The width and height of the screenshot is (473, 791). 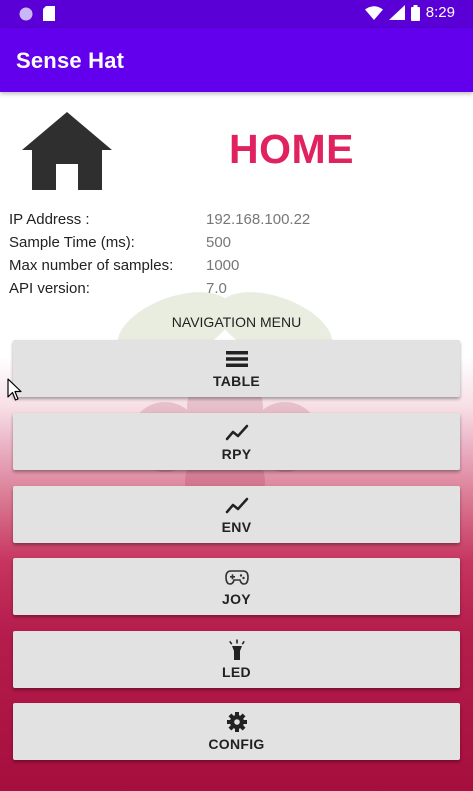 I want to click on app-bar: Sense Hat, so click(x=236, y=60).